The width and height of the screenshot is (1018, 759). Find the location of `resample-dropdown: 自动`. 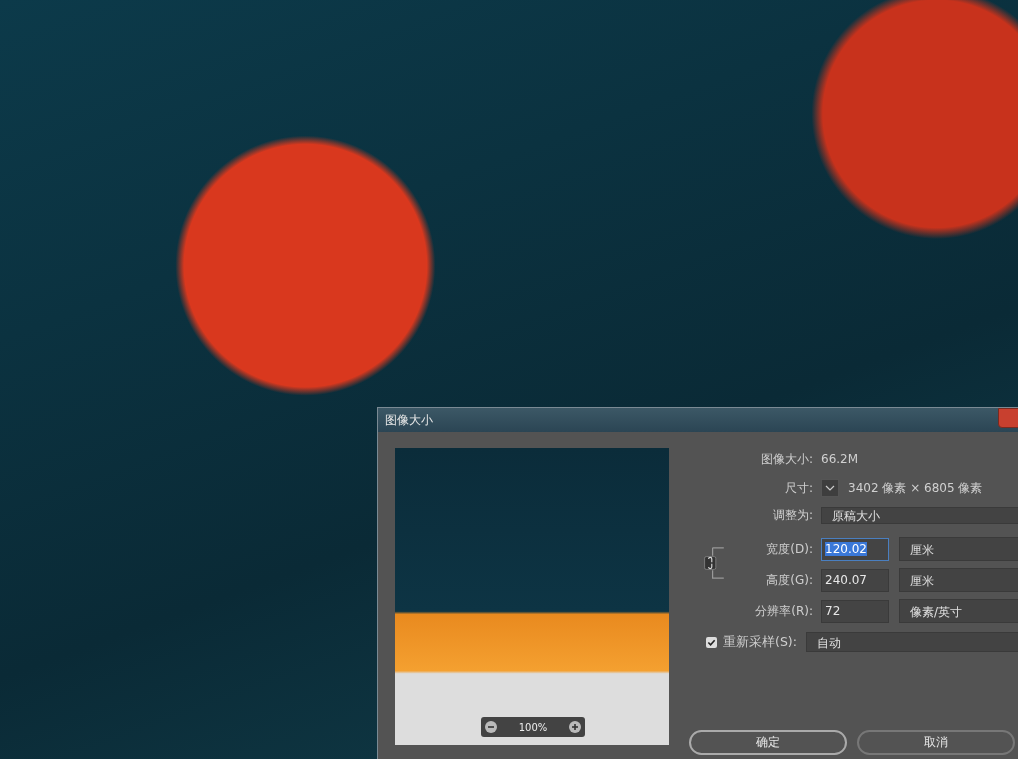

resample-dropdown: 自动 is located at coordinates (911, 642).